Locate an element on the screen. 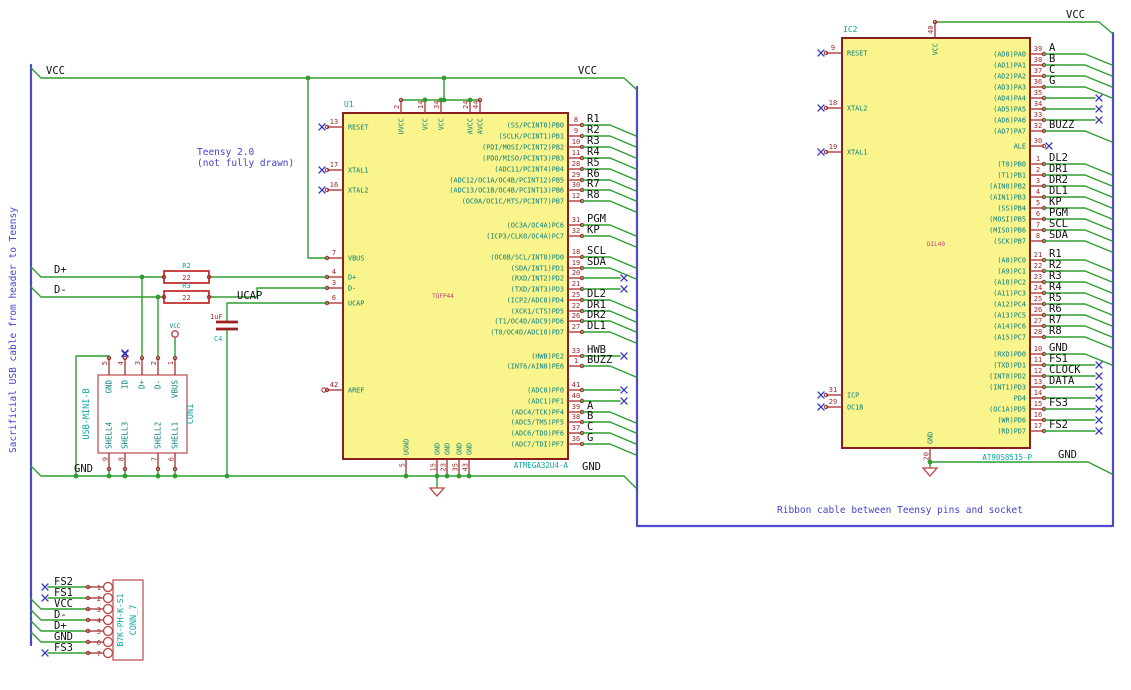  pin-name: (AD7)PA7 is located at coordinates (1009, 132).